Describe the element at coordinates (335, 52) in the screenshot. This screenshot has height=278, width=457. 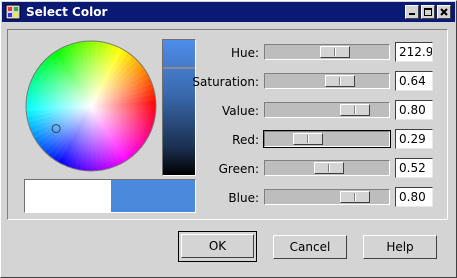
I see `hue-slider-thumb` at that location.